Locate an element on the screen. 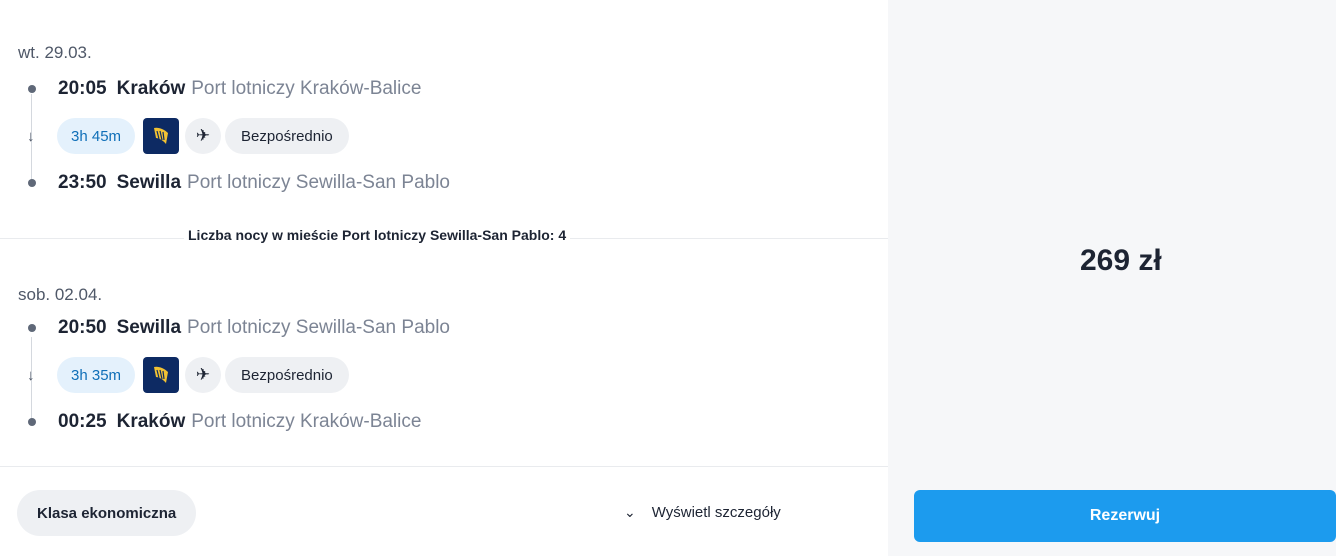  return-date: sob. 02.04. is located at coordinates (60, 294).